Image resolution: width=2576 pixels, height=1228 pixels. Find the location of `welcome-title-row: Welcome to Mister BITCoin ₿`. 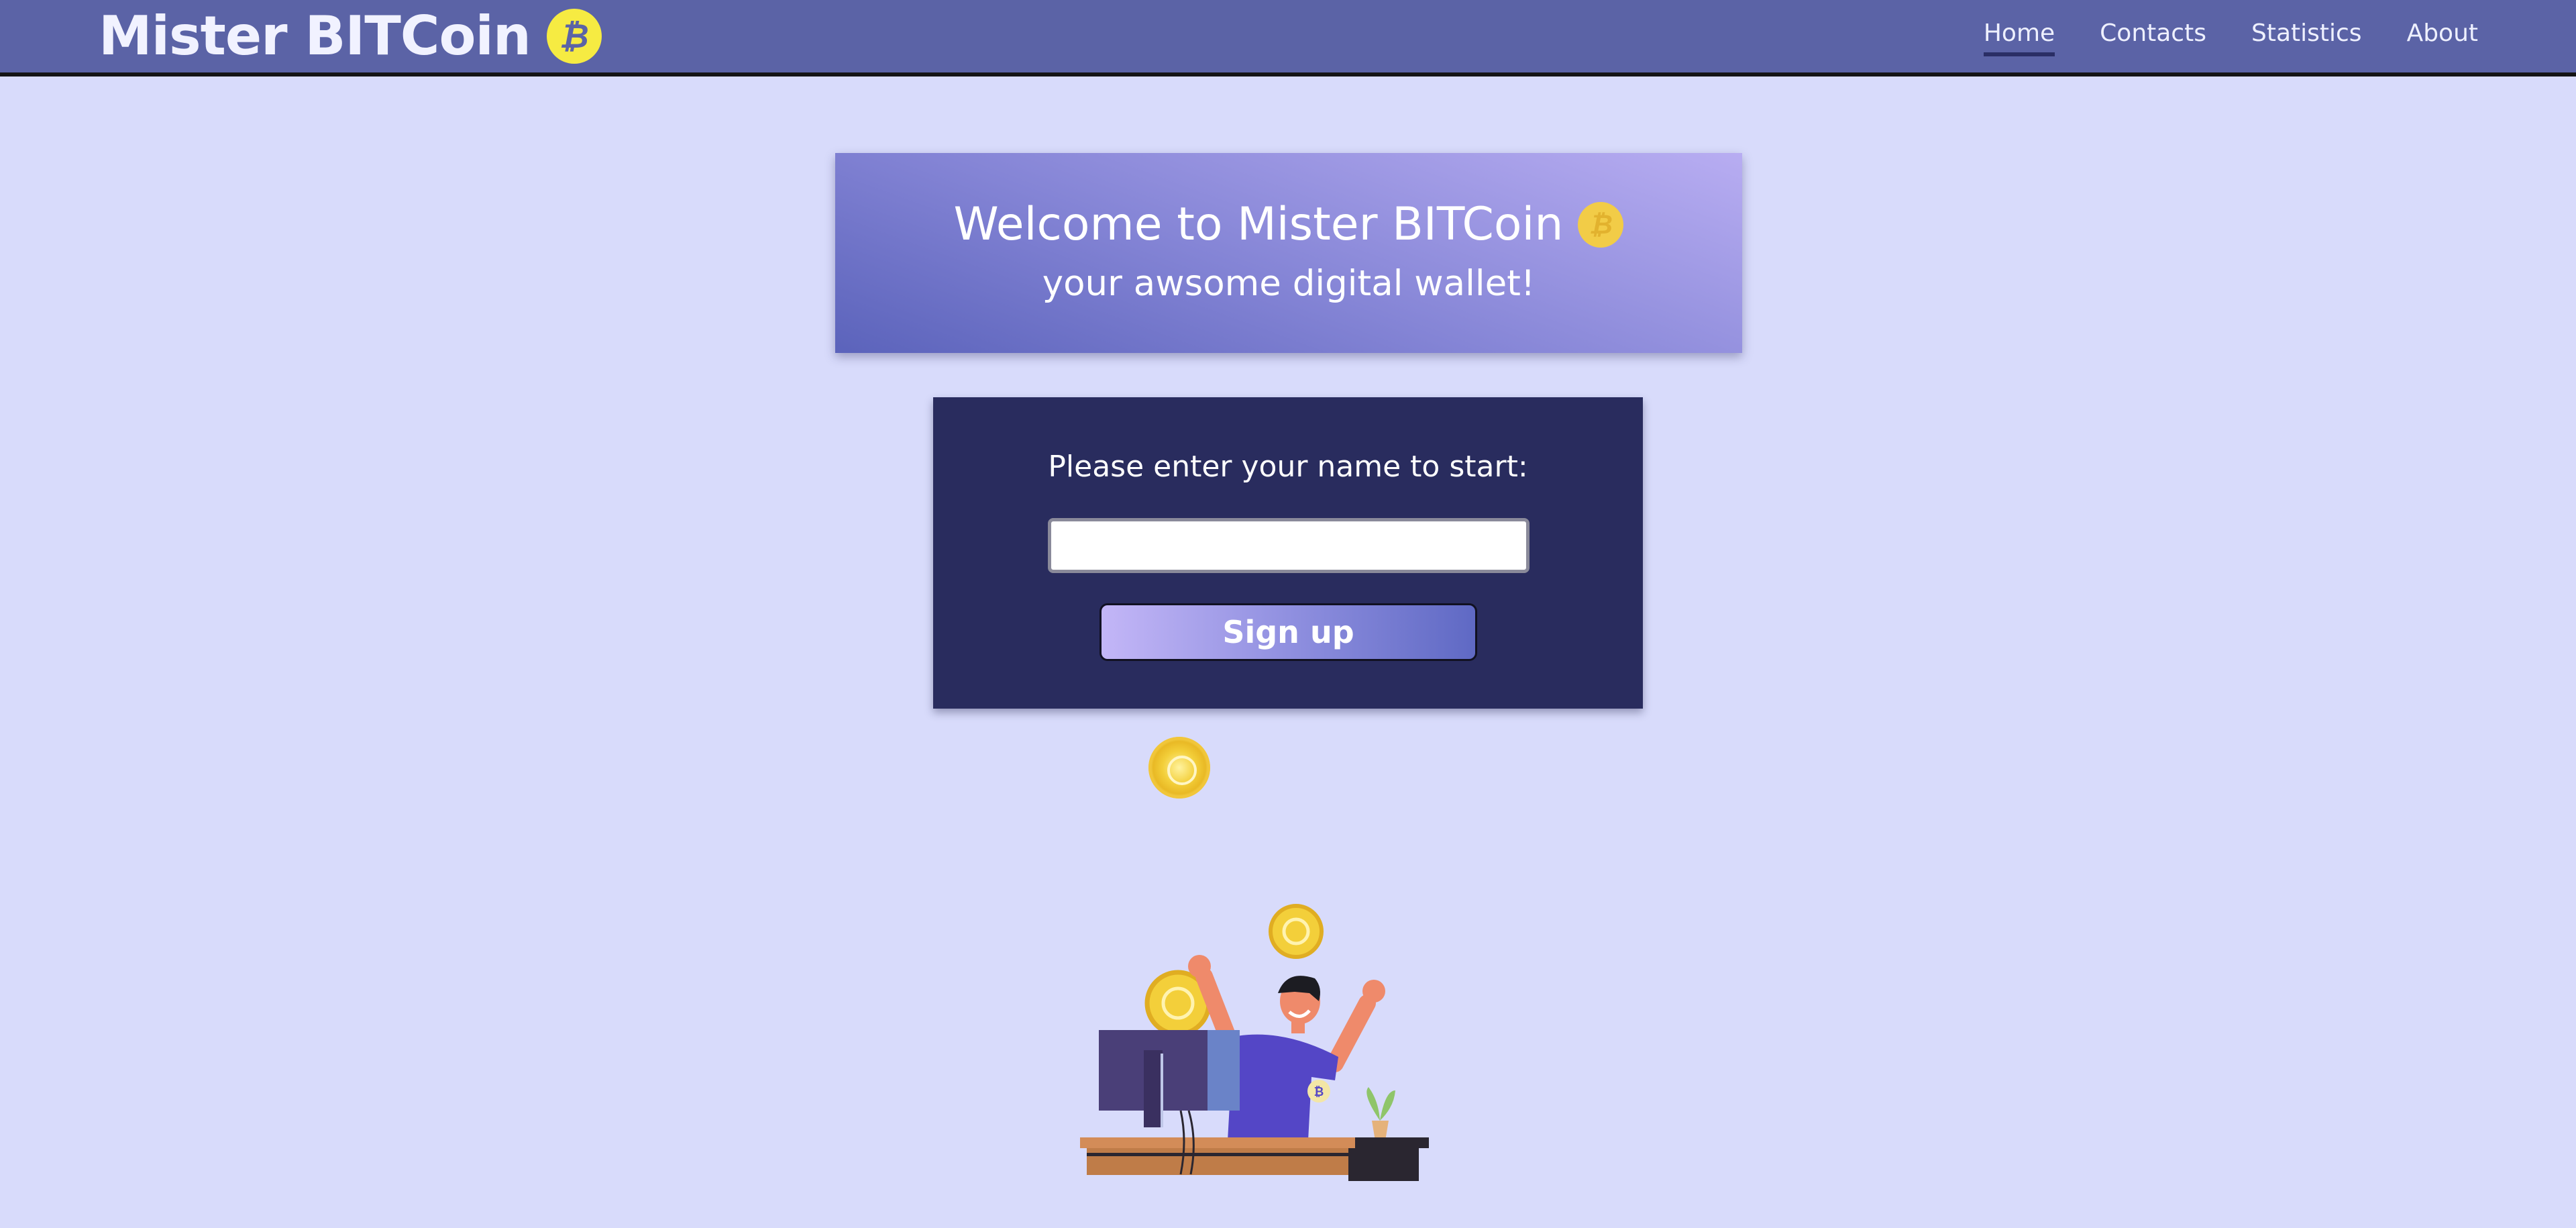

welcome-title-row: Welcome to Mister BITCoin ₿ is located at coordinates (1288, 224).